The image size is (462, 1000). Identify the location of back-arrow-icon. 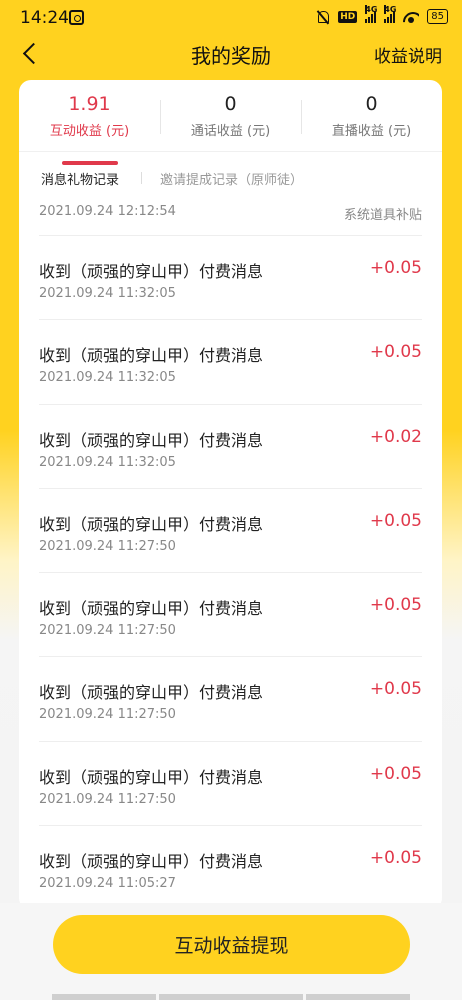
(32, 54).